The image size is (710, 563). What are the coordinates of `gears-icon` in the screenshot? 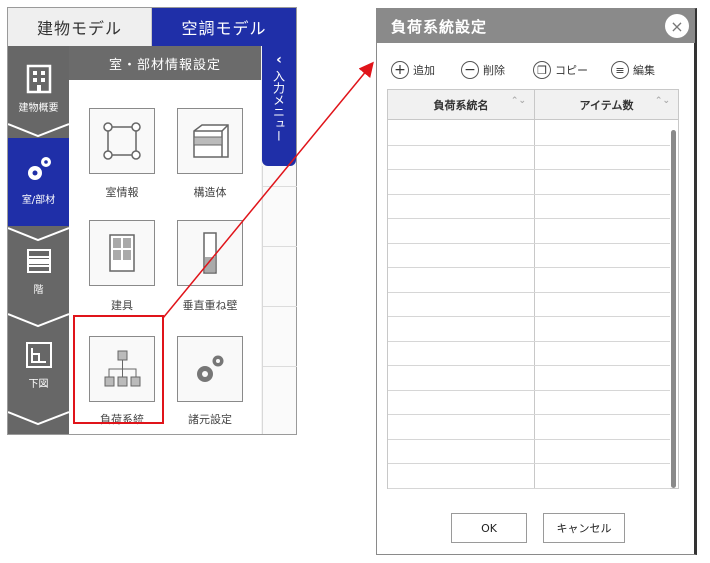 It's located at (39, 168).